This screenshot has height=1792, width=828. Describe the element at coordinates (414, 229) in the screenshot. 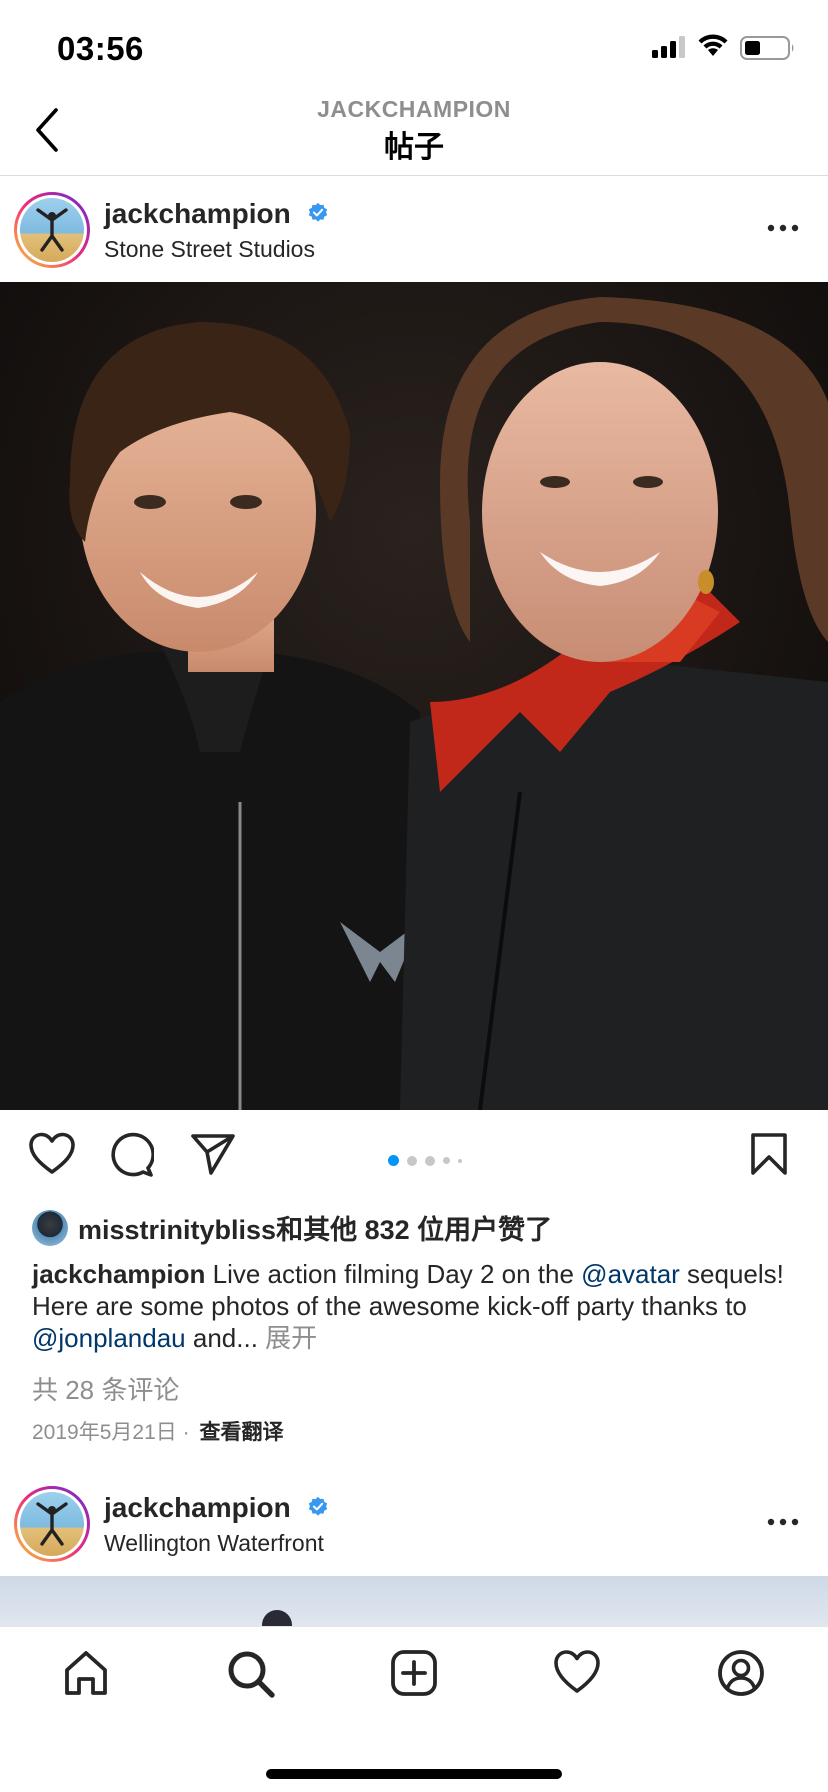

I see `post-header: jackchampion Stone Street Studios` at that location.